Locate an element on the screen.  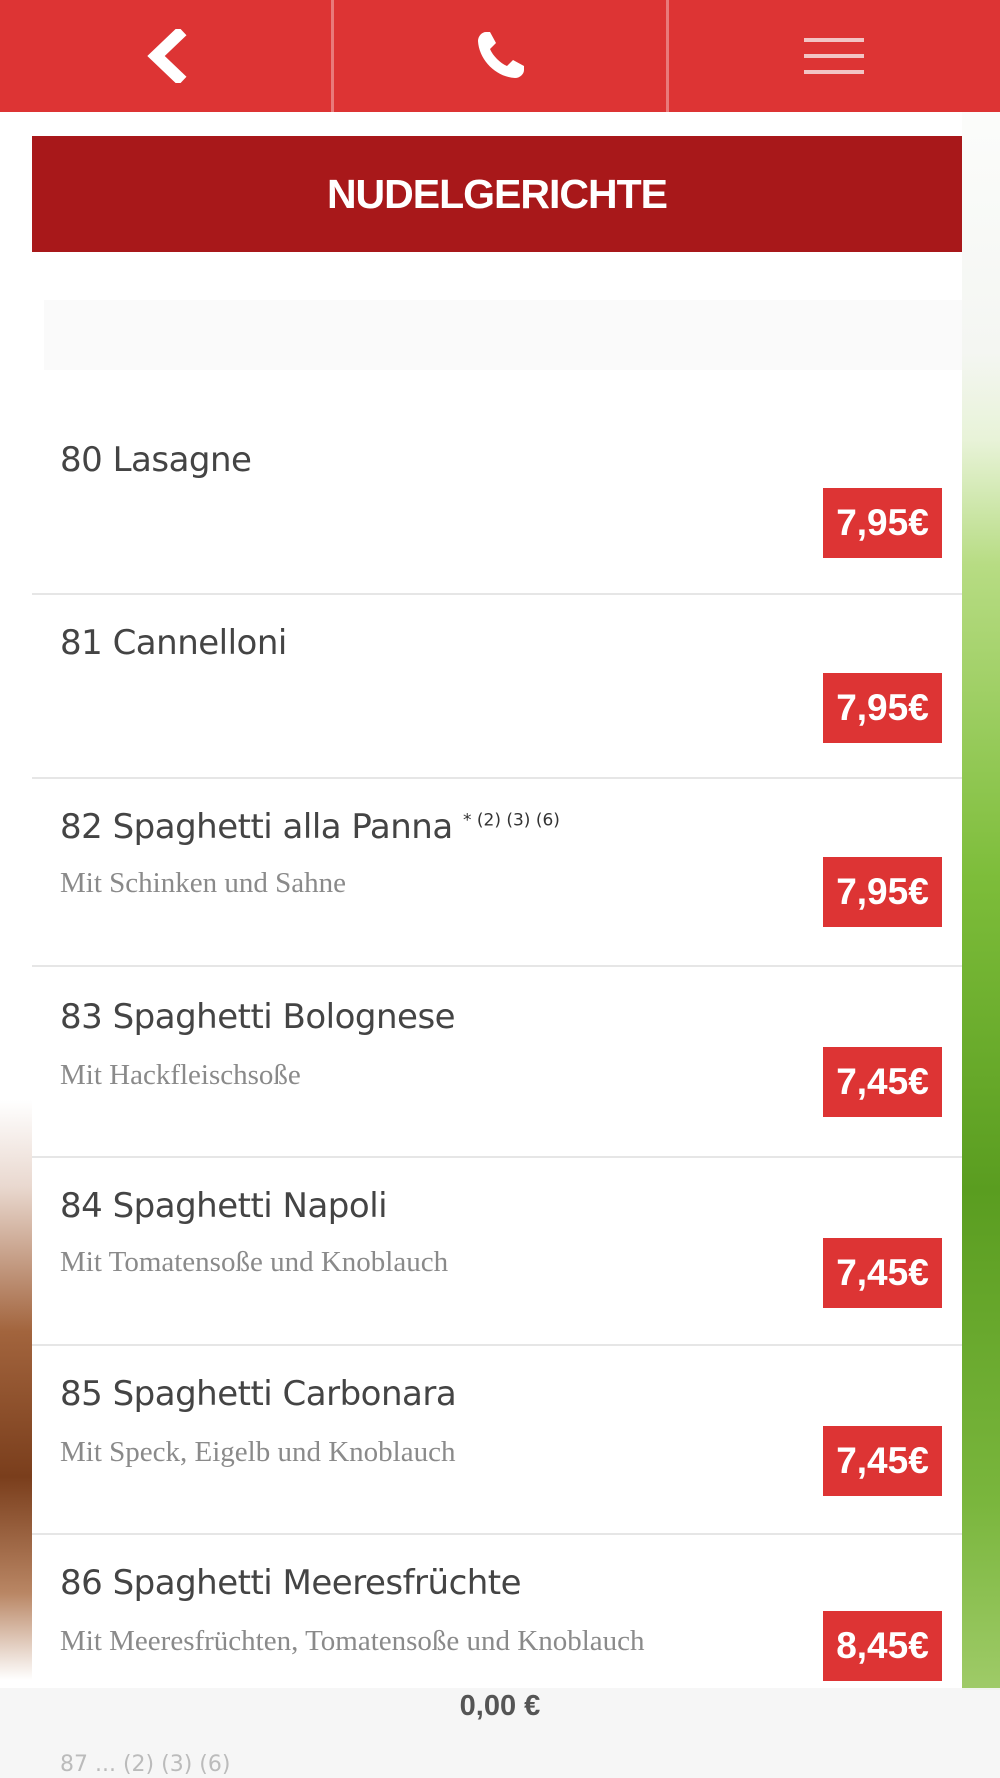
next-item-peek: 87 ... (2) (3) (6) is located at coordinates (145, 1764).